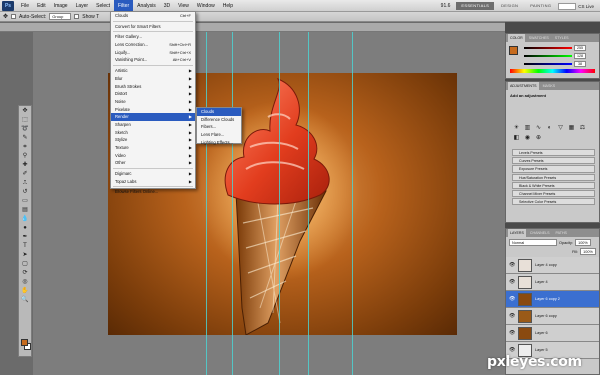 The image size is (600, 375). I want to click on fill-input: 100%, so click(588, 251).